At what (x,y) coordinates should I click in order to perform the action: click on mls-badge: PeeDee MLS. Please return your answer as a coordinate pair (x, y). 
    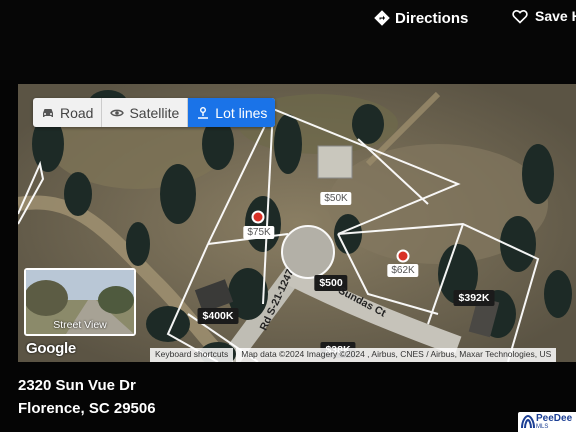
    Looking at the image, I should click on (547, 422).